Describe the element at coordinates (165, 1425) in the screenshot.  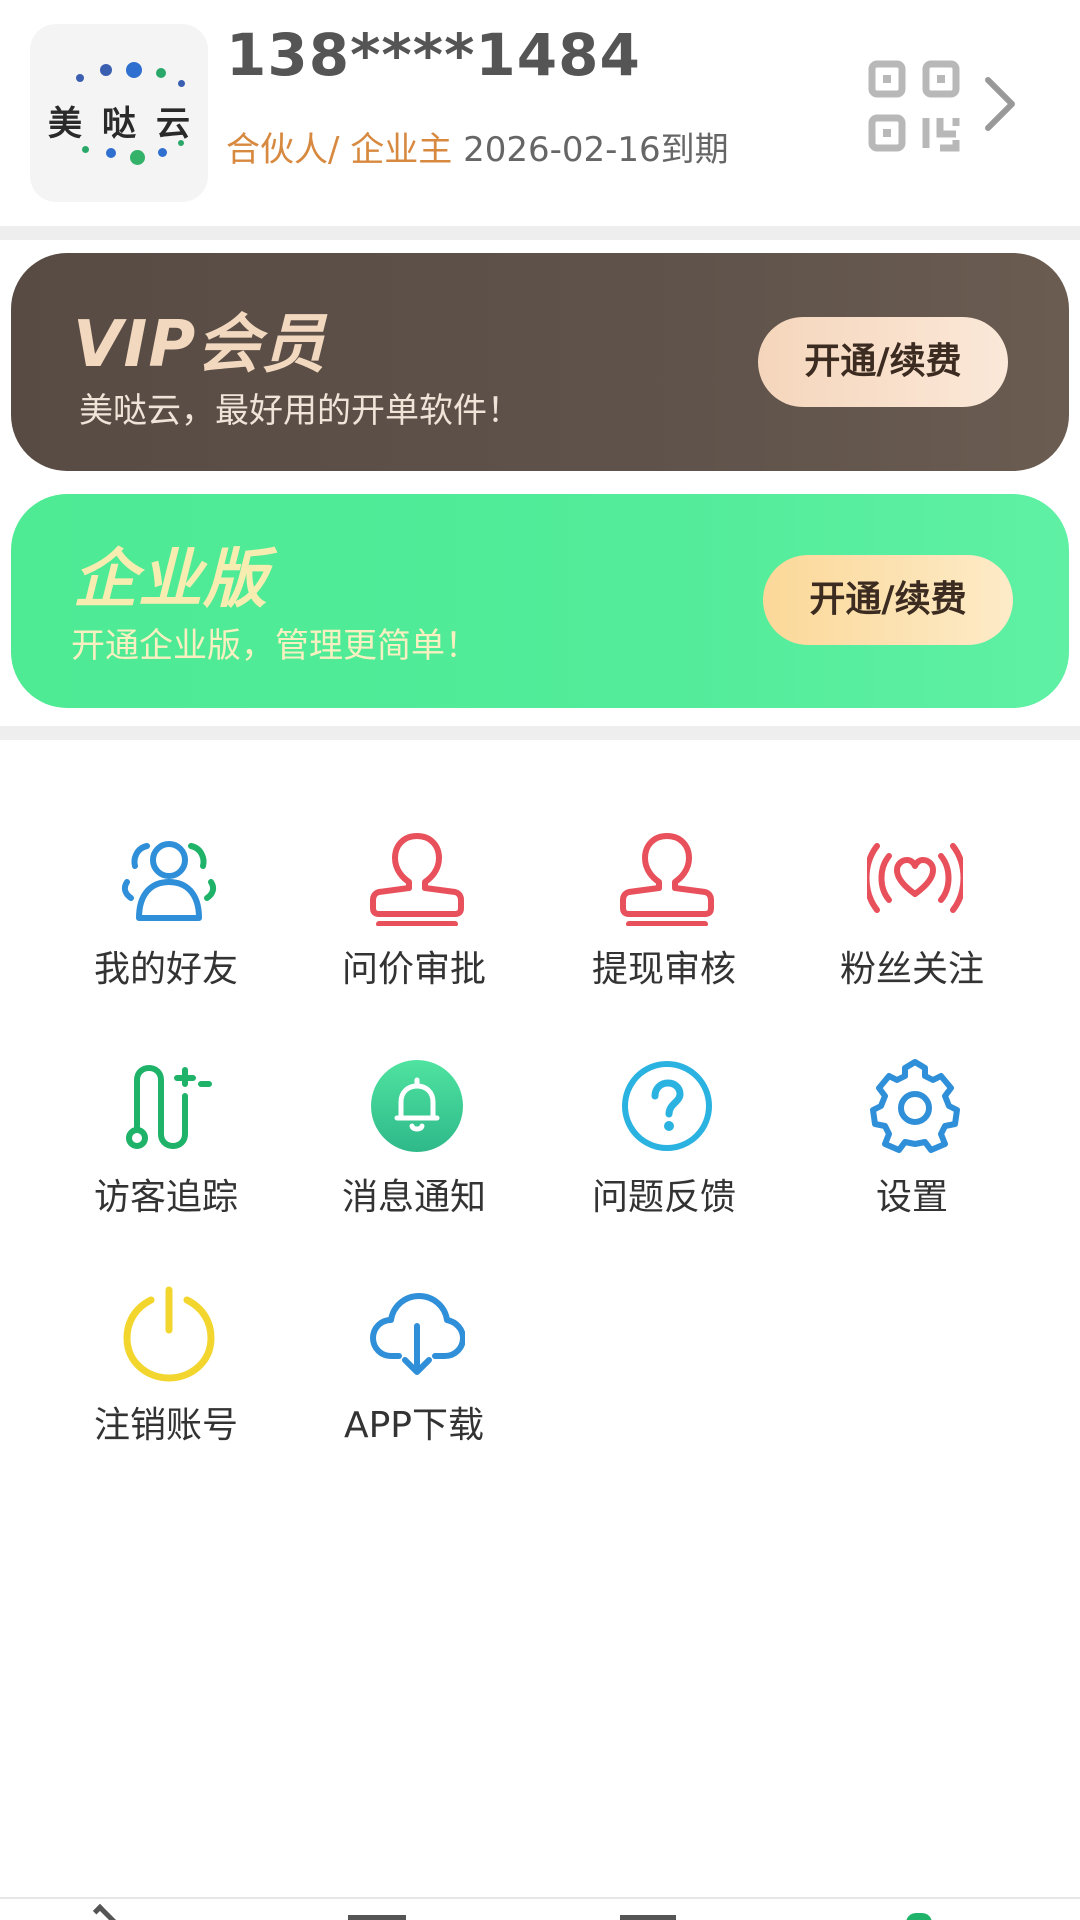
I see `menu-item-label: 注销账号` at that location.